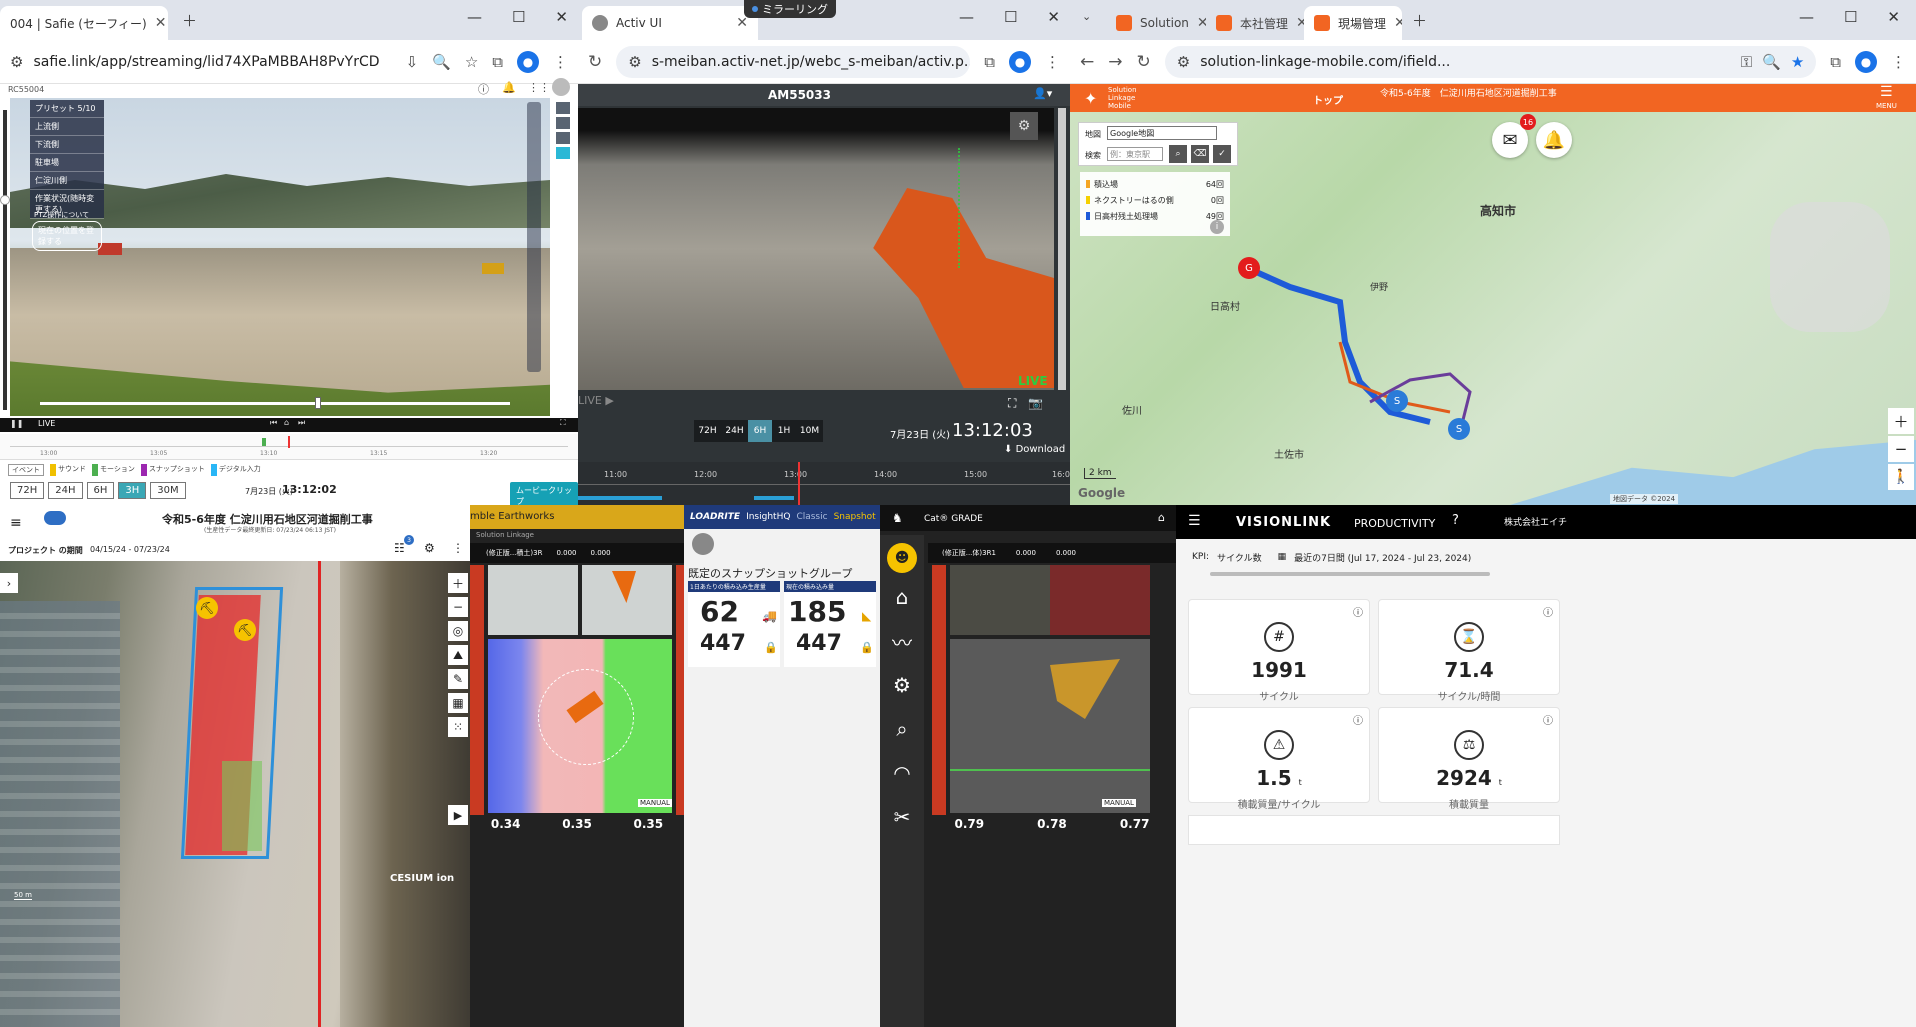  Describe the element at coordinates (902, 817) in the screenshot. I see `tools-icon: ✂` at that location.